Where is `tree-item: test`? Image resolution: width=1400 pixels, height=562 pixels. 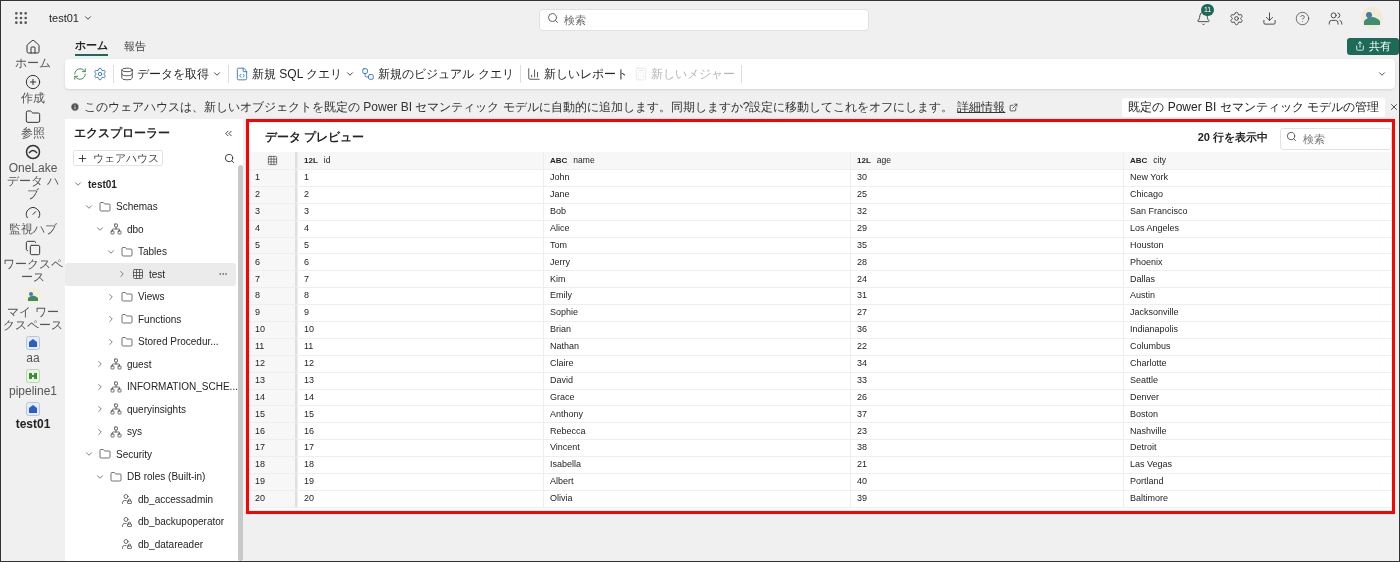 tree-item: test is located at coordinates (150, 274).